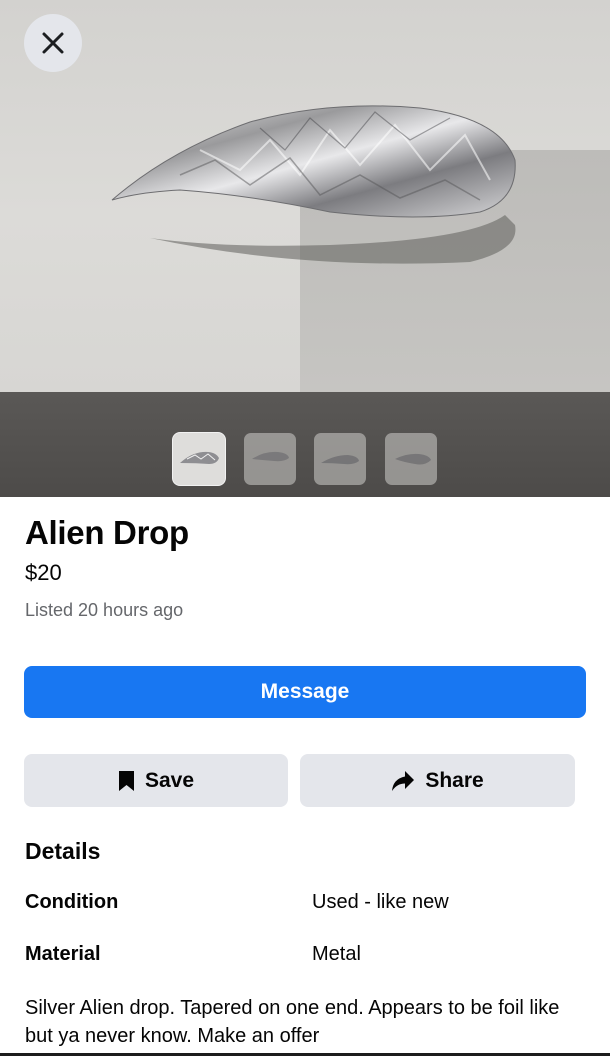 The height and width of the screenshot is (1056, 610). I want to click on message-button-label: Message, so click(305, 691).